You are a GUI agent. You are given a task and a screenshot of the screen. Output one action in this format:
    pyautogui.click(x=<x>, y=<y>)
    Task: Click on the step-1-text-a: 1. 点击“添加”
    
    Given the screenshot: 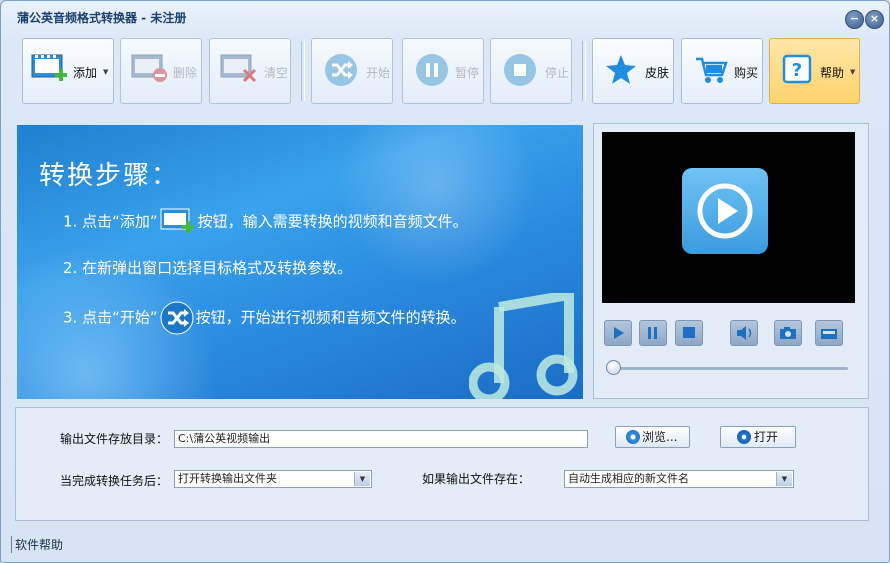 What is the action you would take?
    pyautogui.click(x=110, y=221)
    